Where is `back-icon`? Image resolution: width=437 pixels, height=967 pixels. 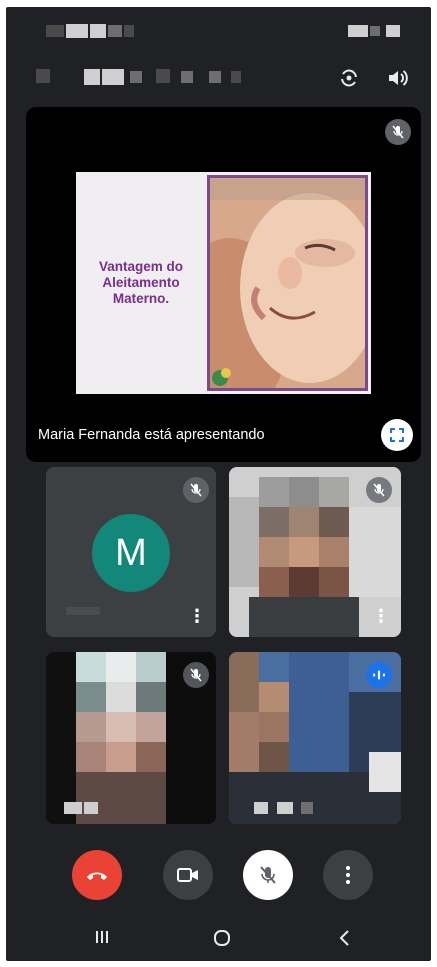
back-icon is located at coordinates (344, 938).